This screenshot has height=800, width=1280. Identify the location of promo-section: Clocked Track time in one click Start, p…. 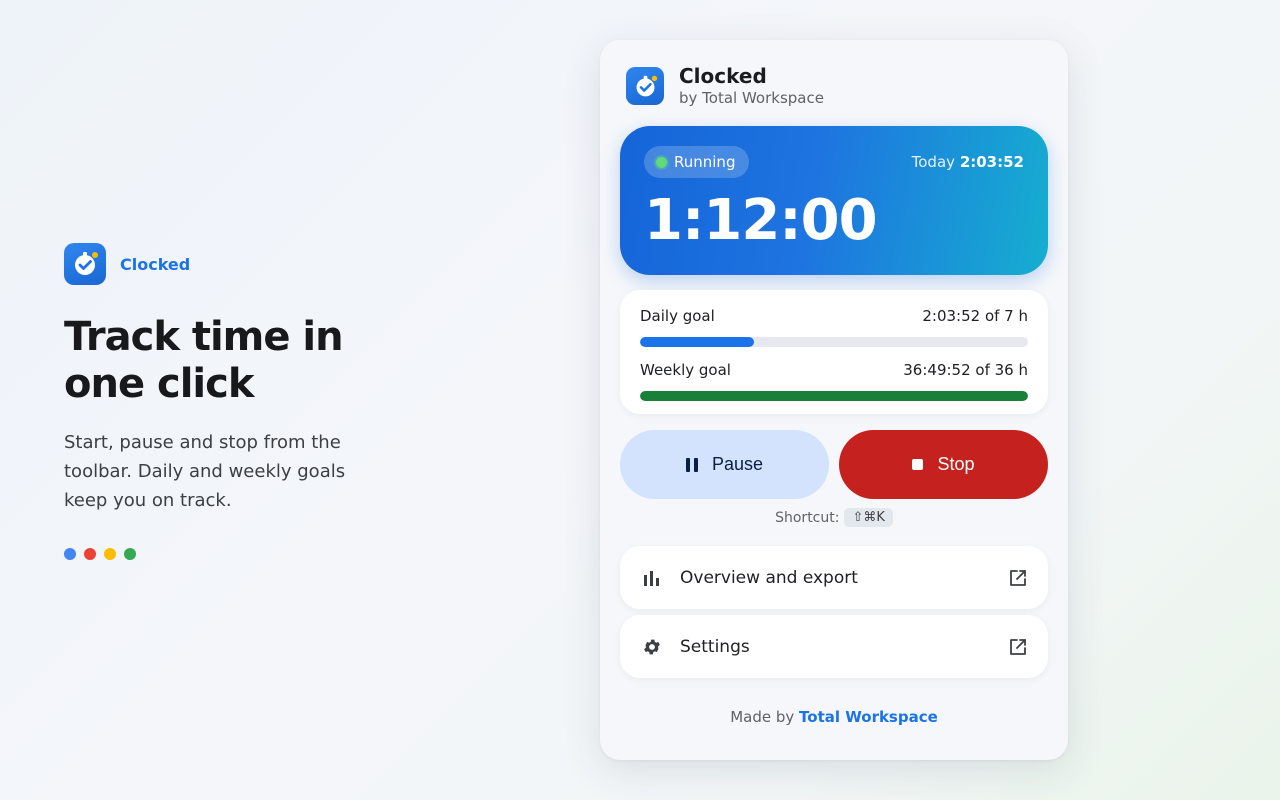
(234, 401).